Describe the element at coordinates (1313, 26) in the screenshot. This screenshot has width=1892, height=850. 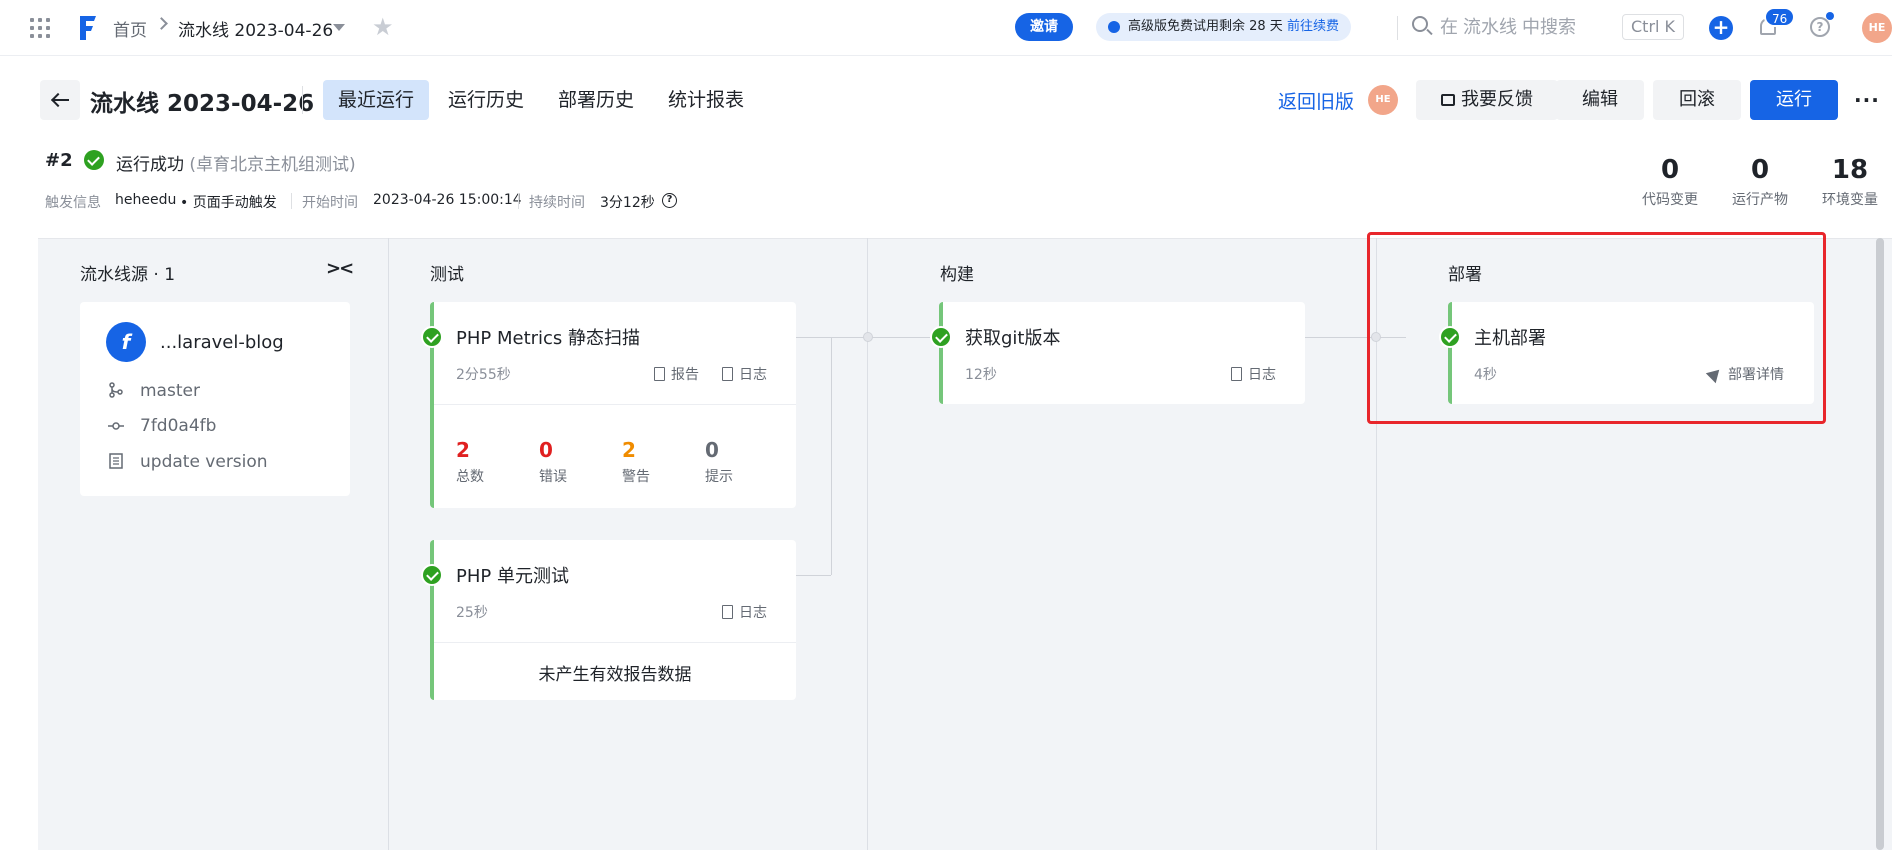
I see `renew-link: 前往续费` at that location.